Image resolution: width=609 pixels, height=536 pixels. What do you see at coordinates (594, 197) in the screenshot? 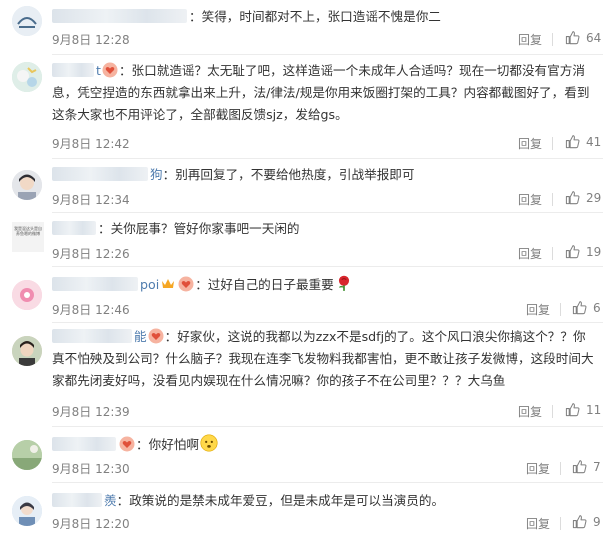
I see `like-count: 29` at bounding box center [594, 197].